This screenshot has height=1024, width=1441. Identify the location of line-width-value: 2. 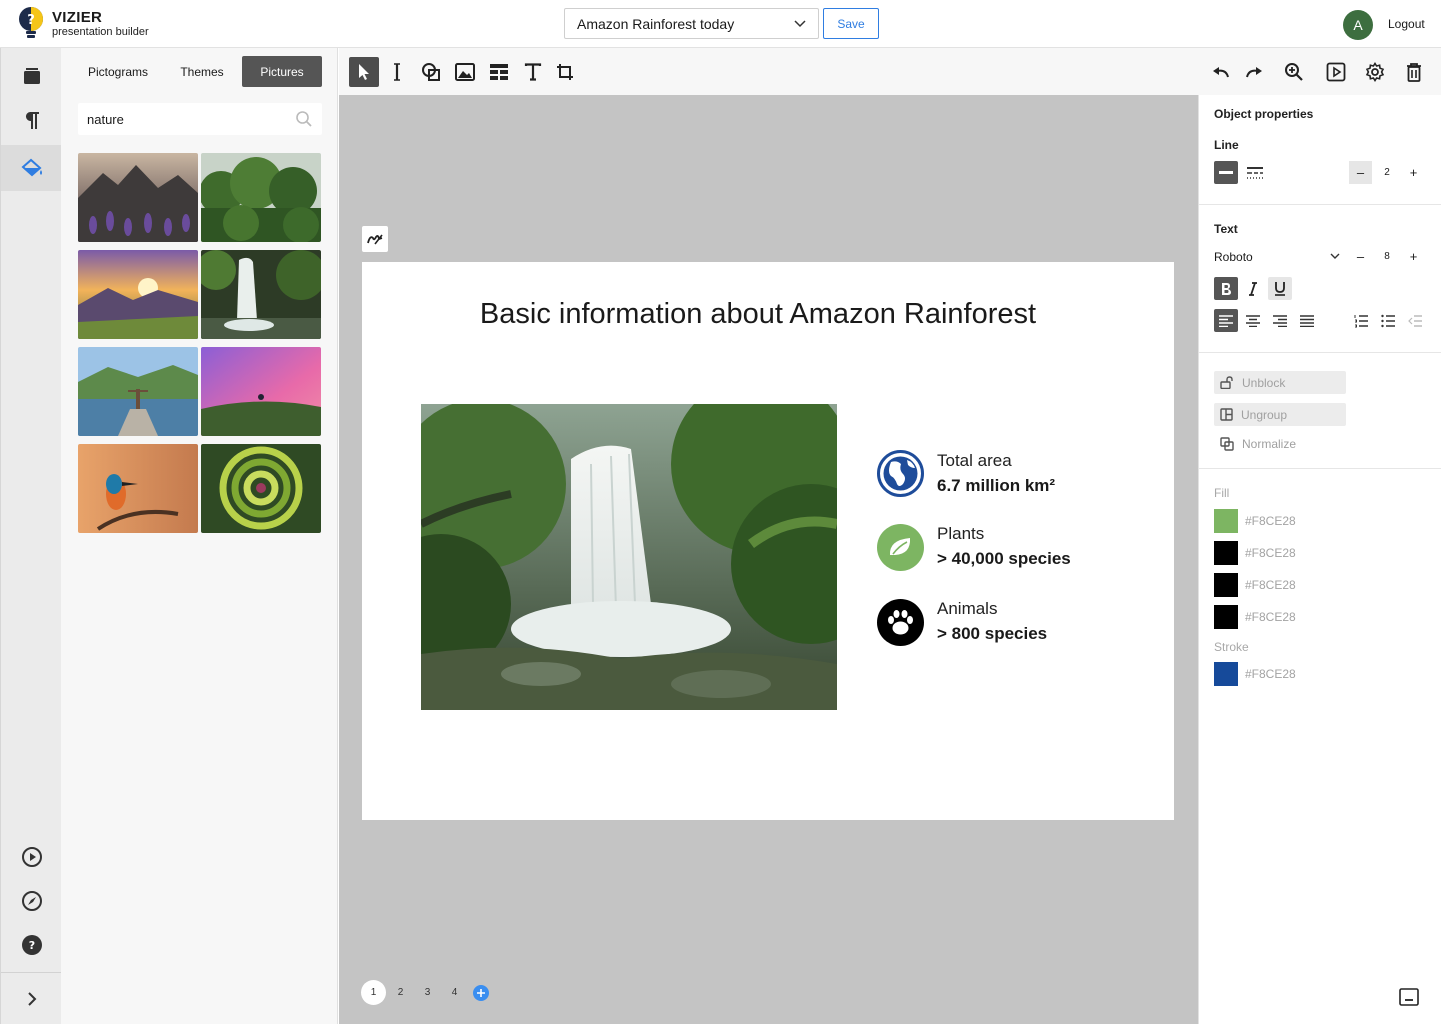
(1387, 172).